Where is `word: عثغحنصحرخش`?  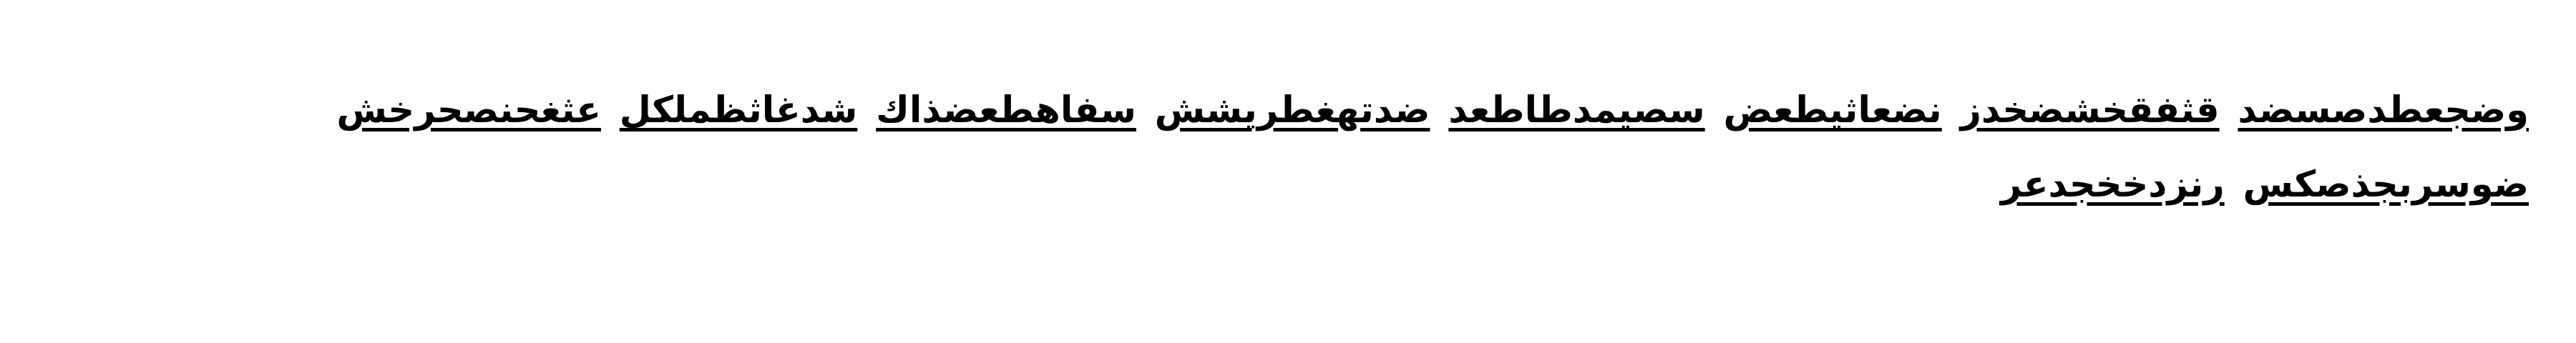 word: عثغحنصحرخش is located at coordinates (468, 110).